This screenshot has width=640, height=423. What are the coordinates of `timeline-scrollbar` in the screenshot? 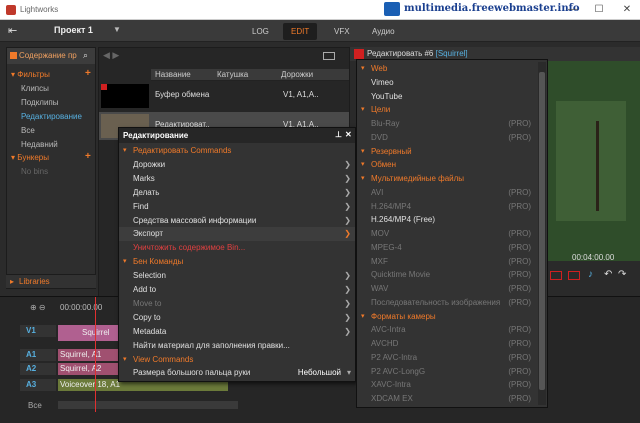 It's located at (148, 405).